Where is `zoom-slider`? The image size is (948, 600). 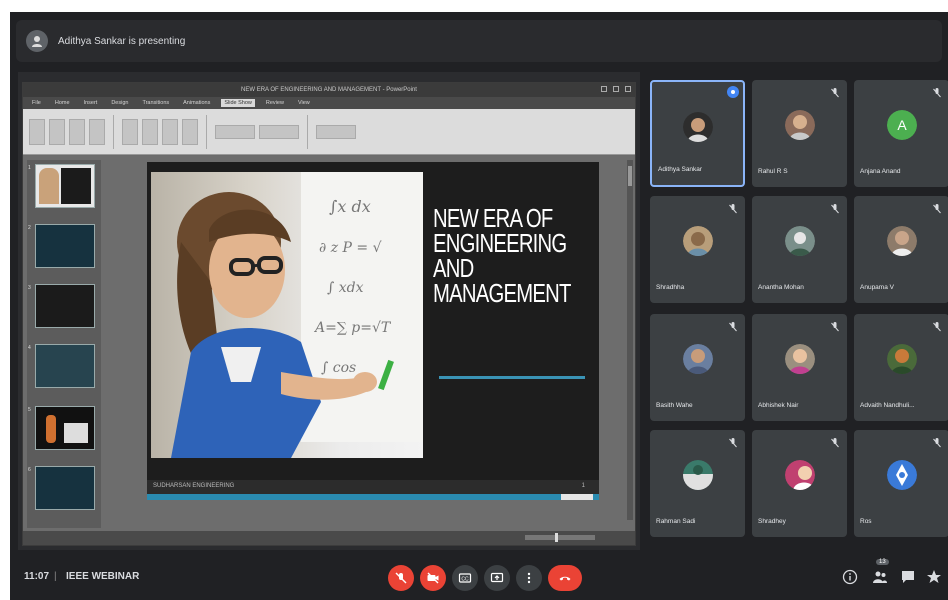
zoom-slider is located at coordinates (560, 537).